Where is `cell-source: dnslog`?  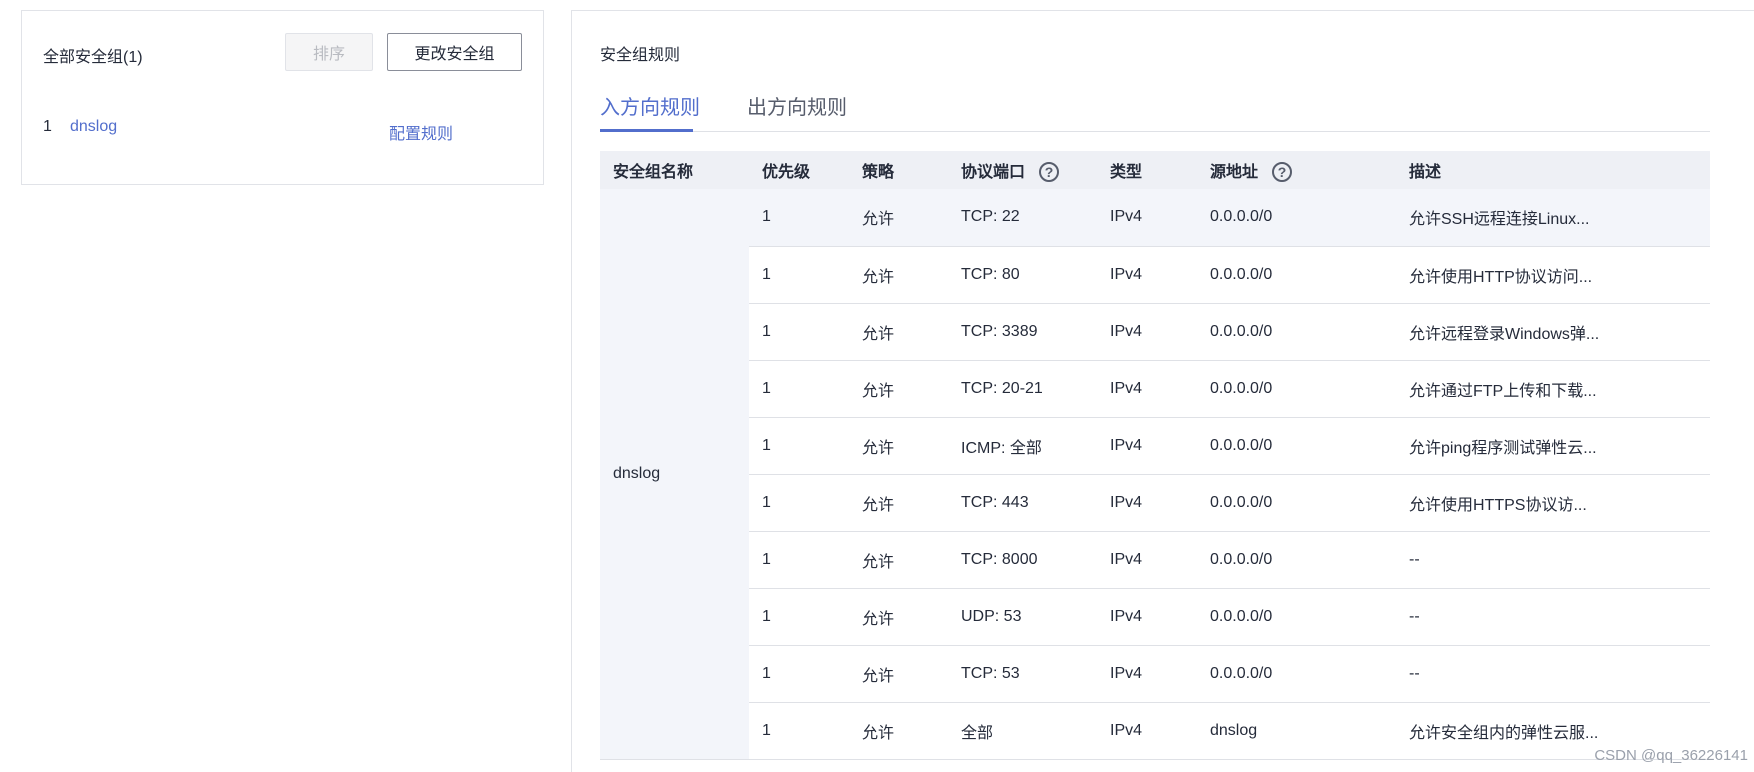 cell-source: dnslog is located at coordinates (1296, 731).